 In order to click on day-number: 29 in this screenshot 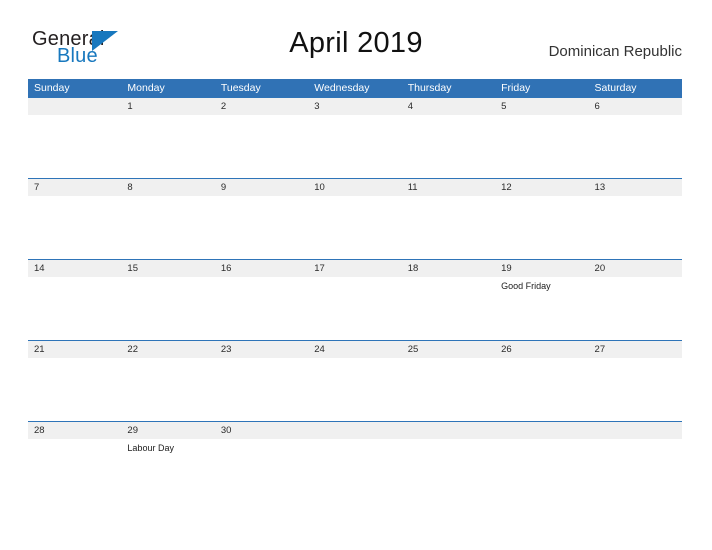, I will do `click(167, 430)`.